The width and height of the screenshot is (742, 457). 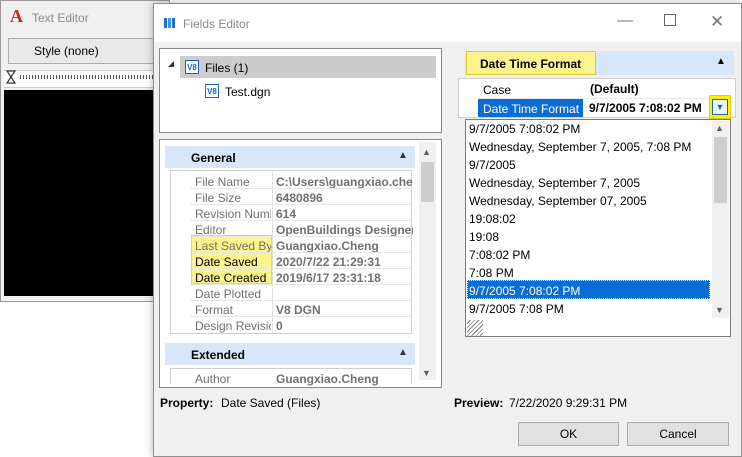 What do you see at coordinates (492, 219) in the screenshot?
I see `format-option: 19:08:02` at bounding box center [492, 219].